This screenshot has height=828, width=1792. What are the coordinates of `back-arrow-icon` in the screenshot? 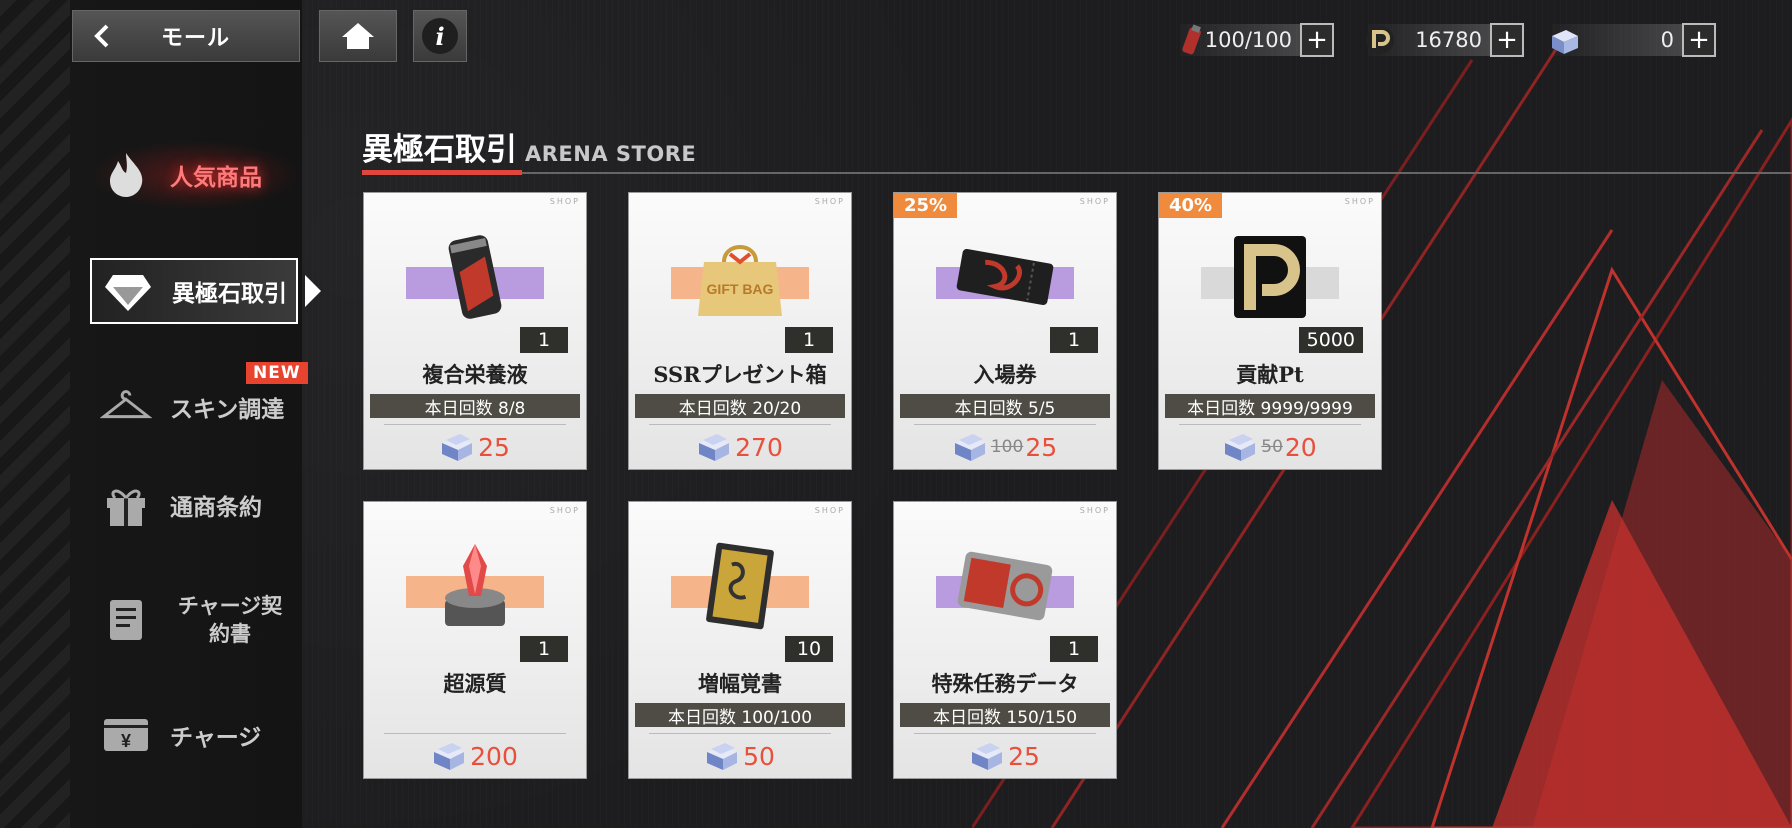 It's located at (103, 36).